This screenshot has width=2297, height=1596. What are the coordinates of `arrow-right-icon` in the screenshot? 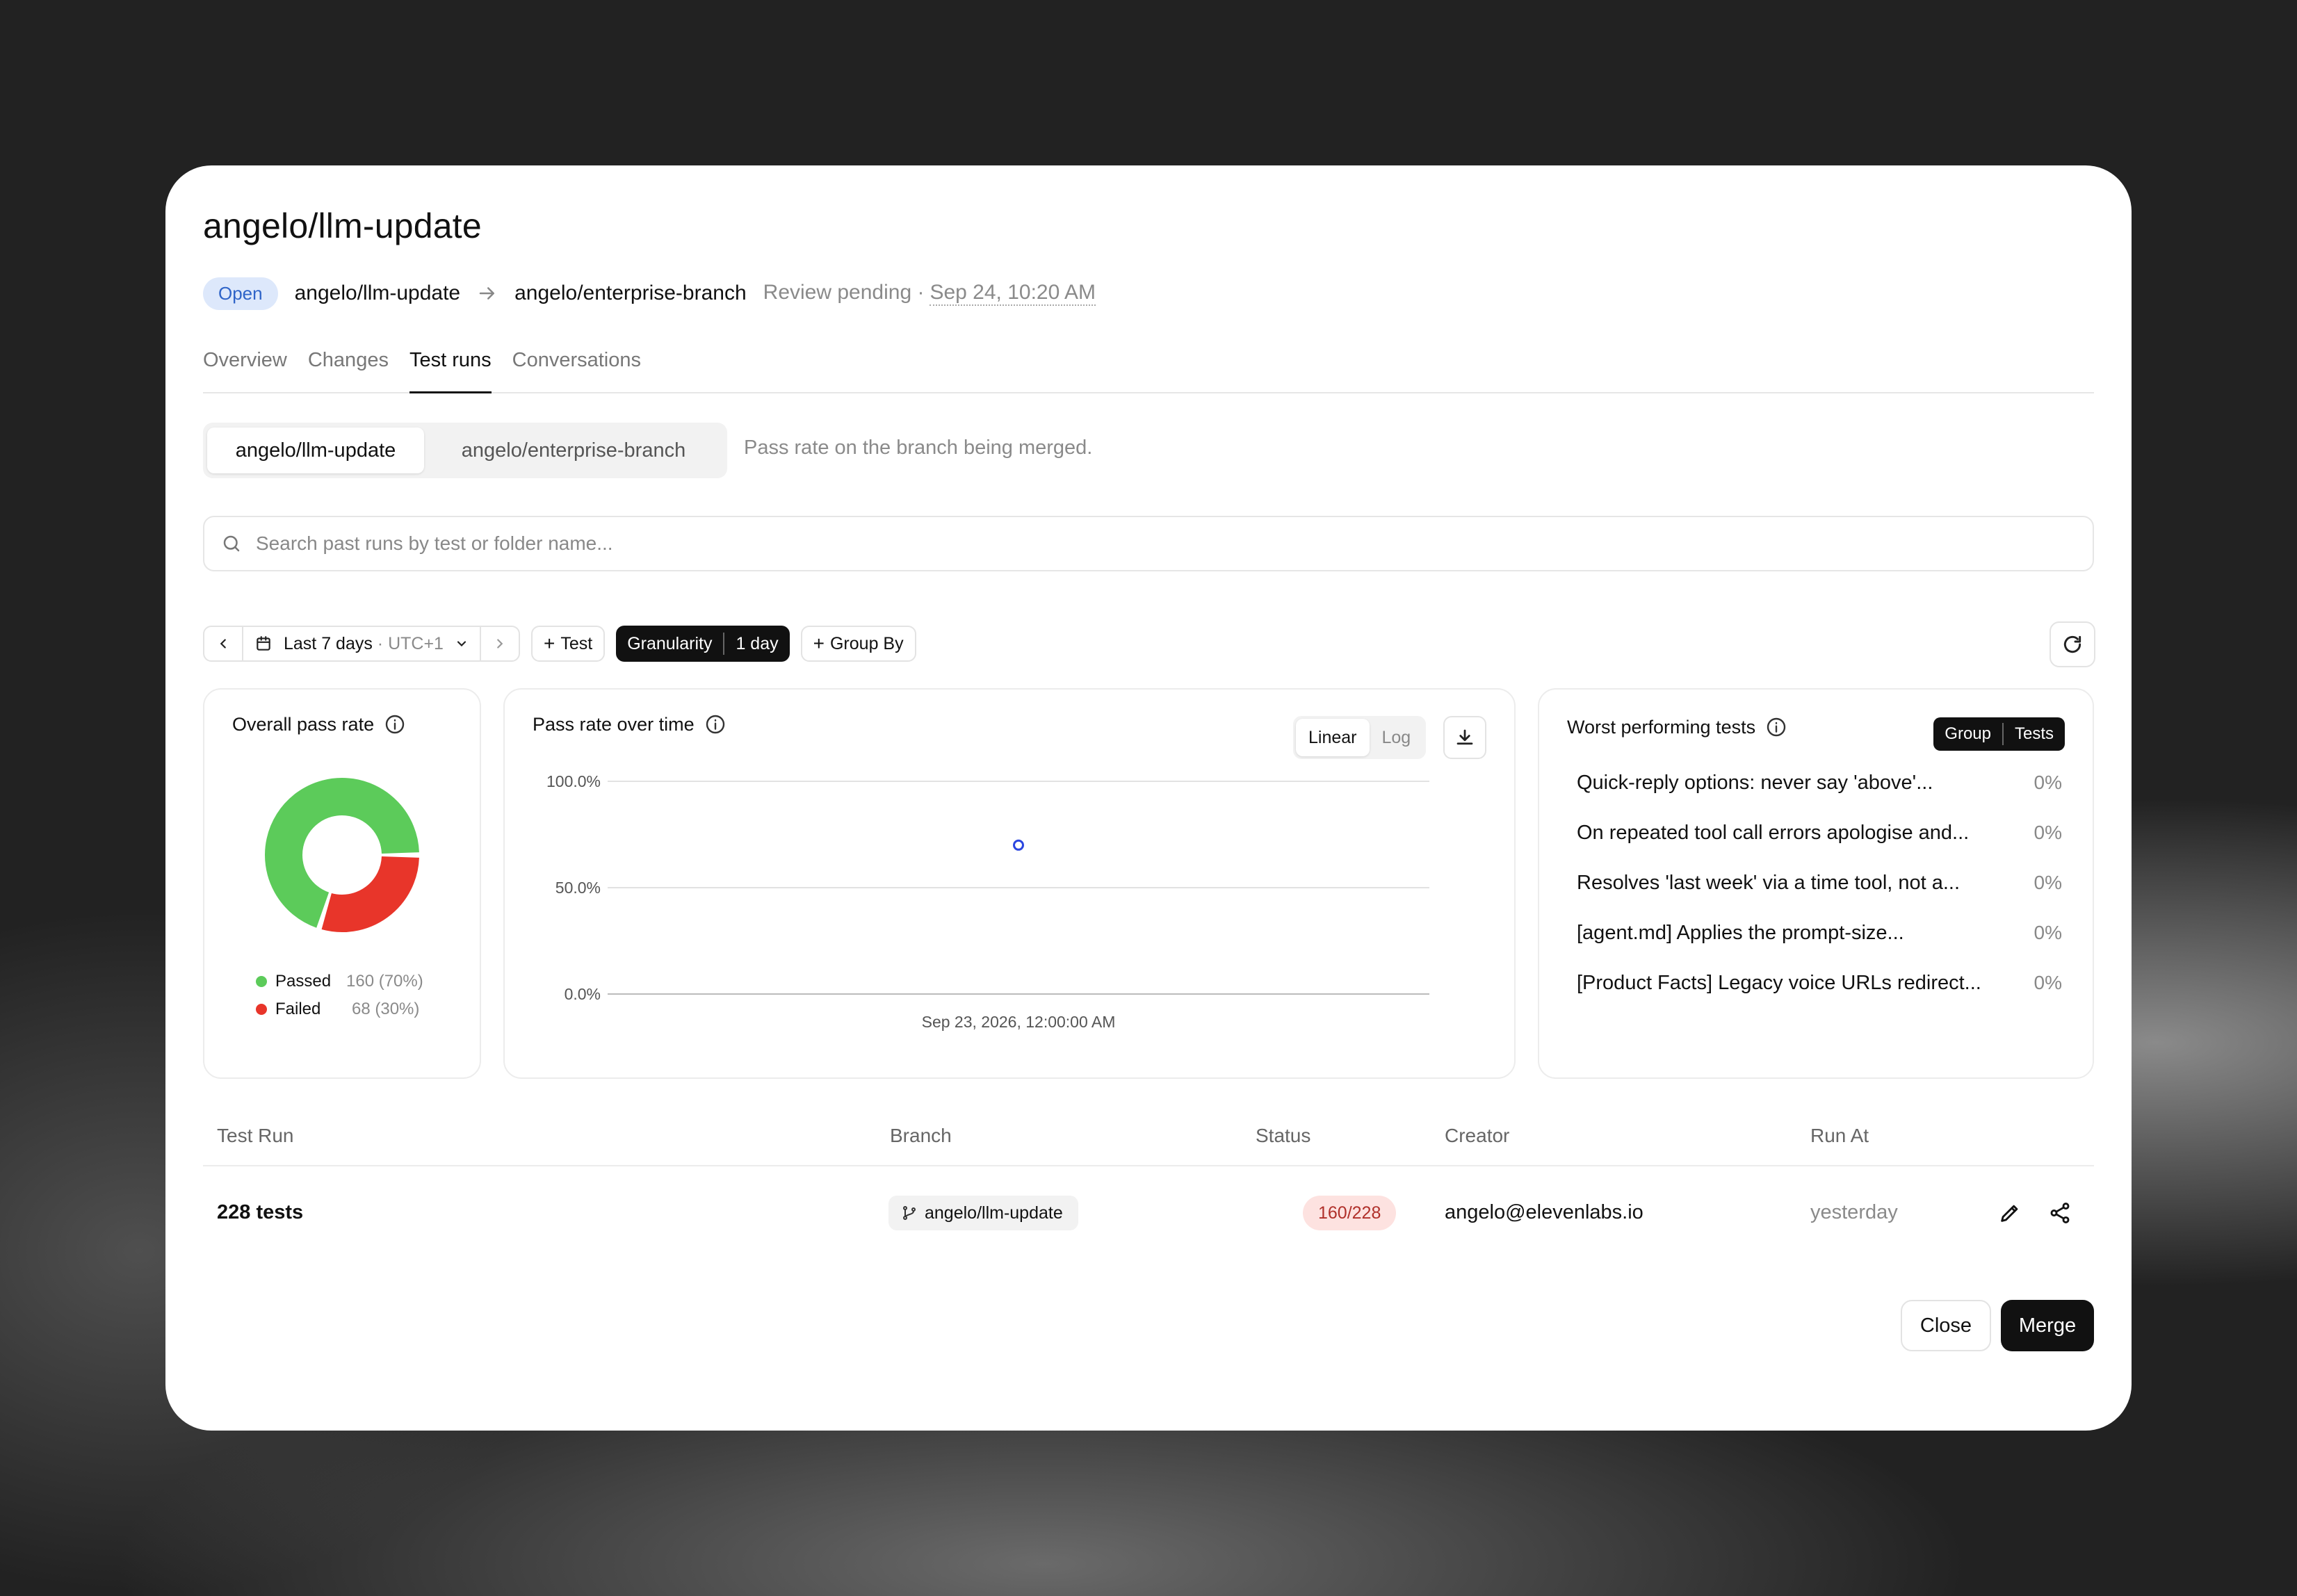 It's located at (487, 293).